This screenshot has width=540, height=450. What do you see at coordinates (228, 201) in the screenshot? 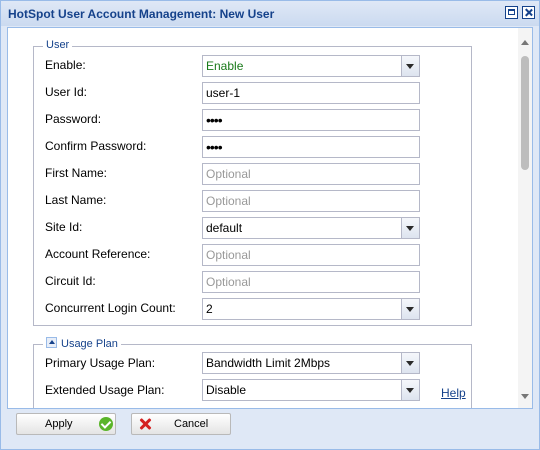
I see `last-name-placeholder: Optional` at bounding box center [228, 201].